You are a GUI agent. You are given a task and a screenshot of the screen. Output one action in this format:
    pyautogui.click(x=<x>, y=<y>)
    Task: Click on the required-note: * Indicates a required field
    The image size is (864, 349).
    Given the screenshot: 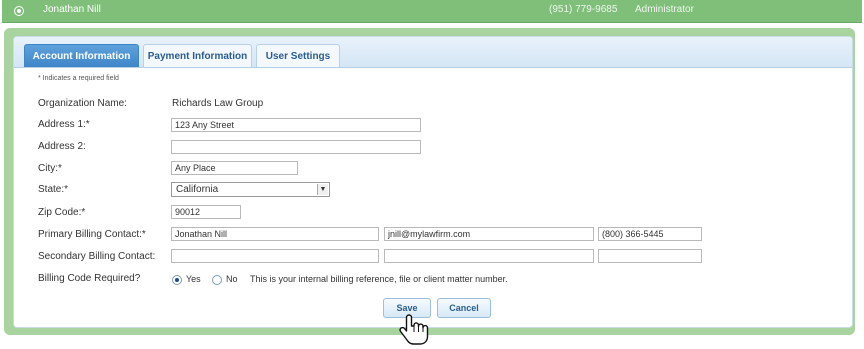 What is the action you would take?
    pyautogui.click(x=78, y=78)
    